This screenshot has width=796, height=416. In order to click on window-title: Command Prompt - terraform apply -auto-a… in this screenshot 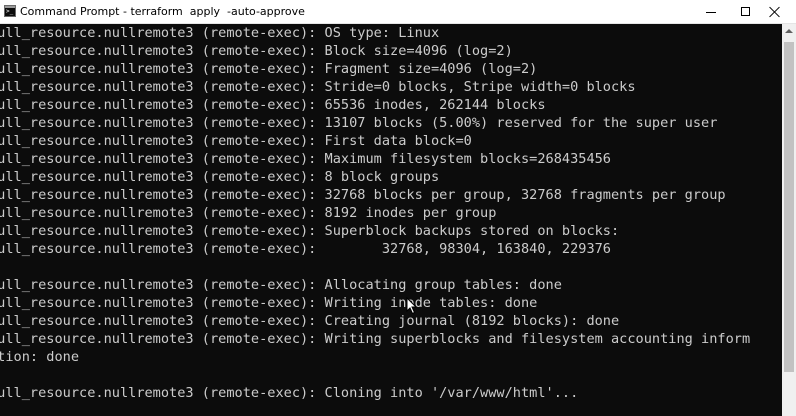, I will do `click(162, 11)`.